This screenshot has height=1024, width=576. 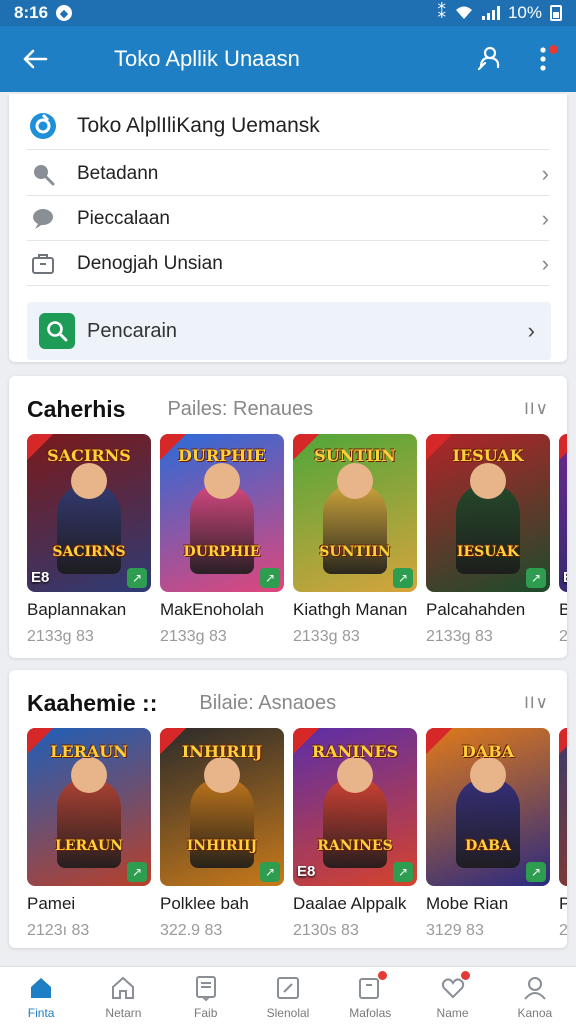 What do you see at coordinates (454, 987) in the screenshot?
I see `heart-icon` at bounding box center [454, 987].